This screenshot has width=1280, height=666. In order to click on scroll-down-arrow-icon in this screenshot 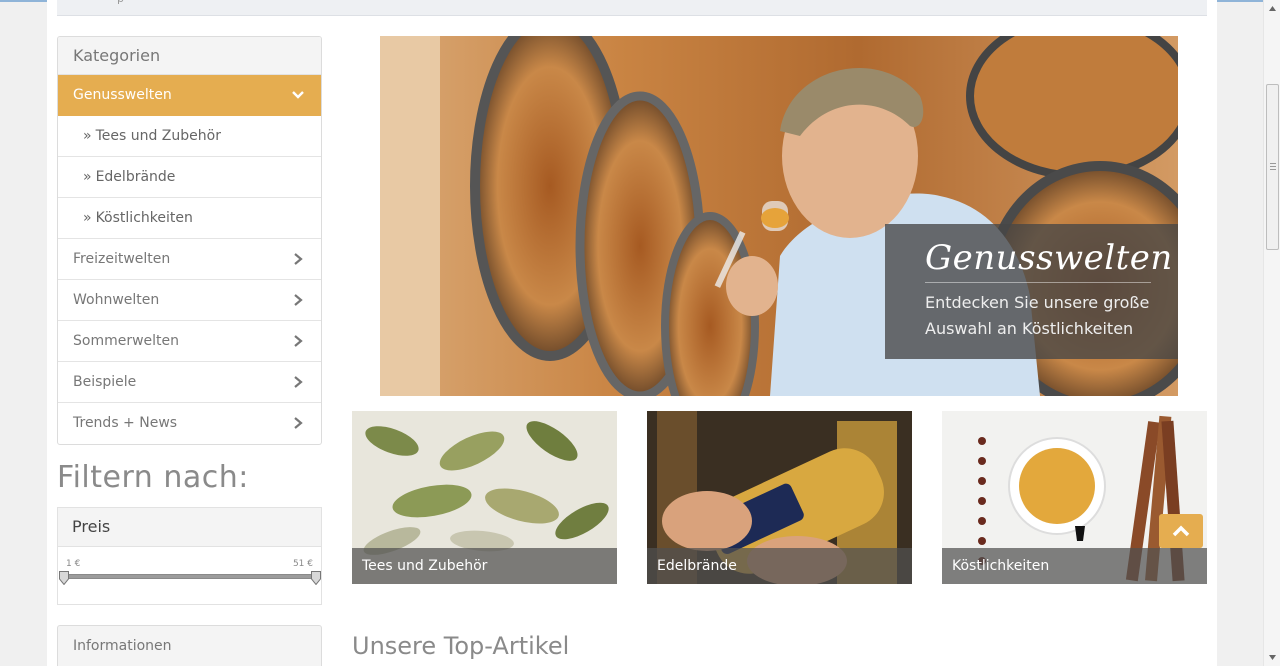, I will do `click(1272, 657)`.